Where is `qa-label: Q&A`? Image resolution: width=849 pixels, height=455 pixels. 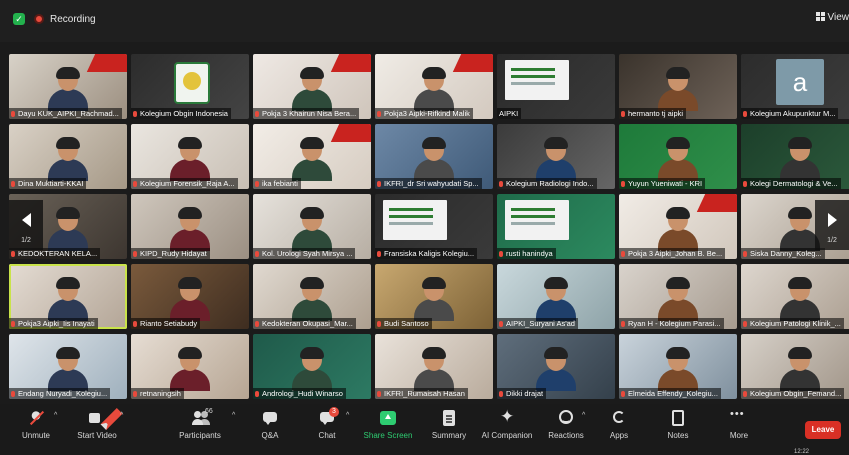
qa-label: Q&A is located at coordinates (270, 435).